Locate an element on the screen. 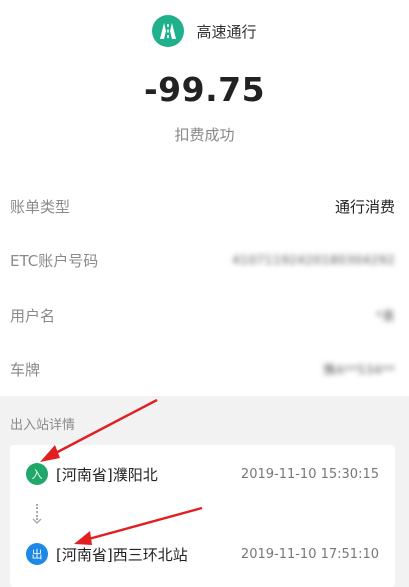 The height and width of the screenshot is (587, 409). etc-account-value: 41071192420180304292 is located at coordinates (313, 260).